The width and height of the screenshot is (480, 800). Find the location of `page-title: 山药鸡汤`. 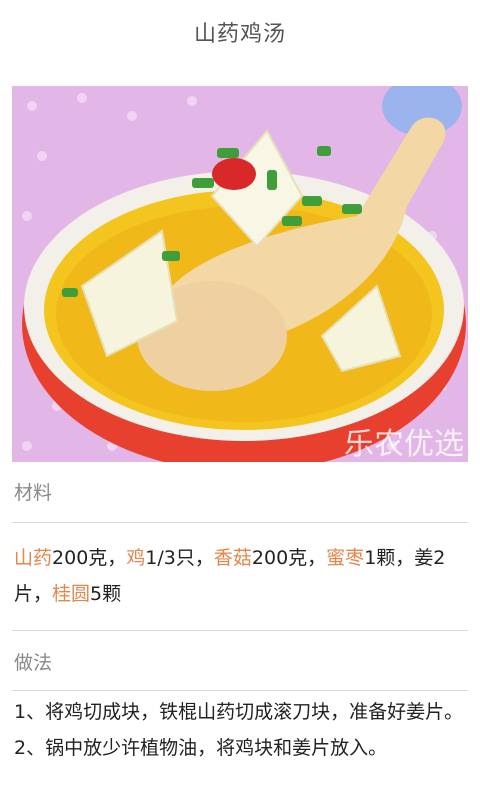

page-title: 山药鸡汤 is located at coordinates (239, 34).